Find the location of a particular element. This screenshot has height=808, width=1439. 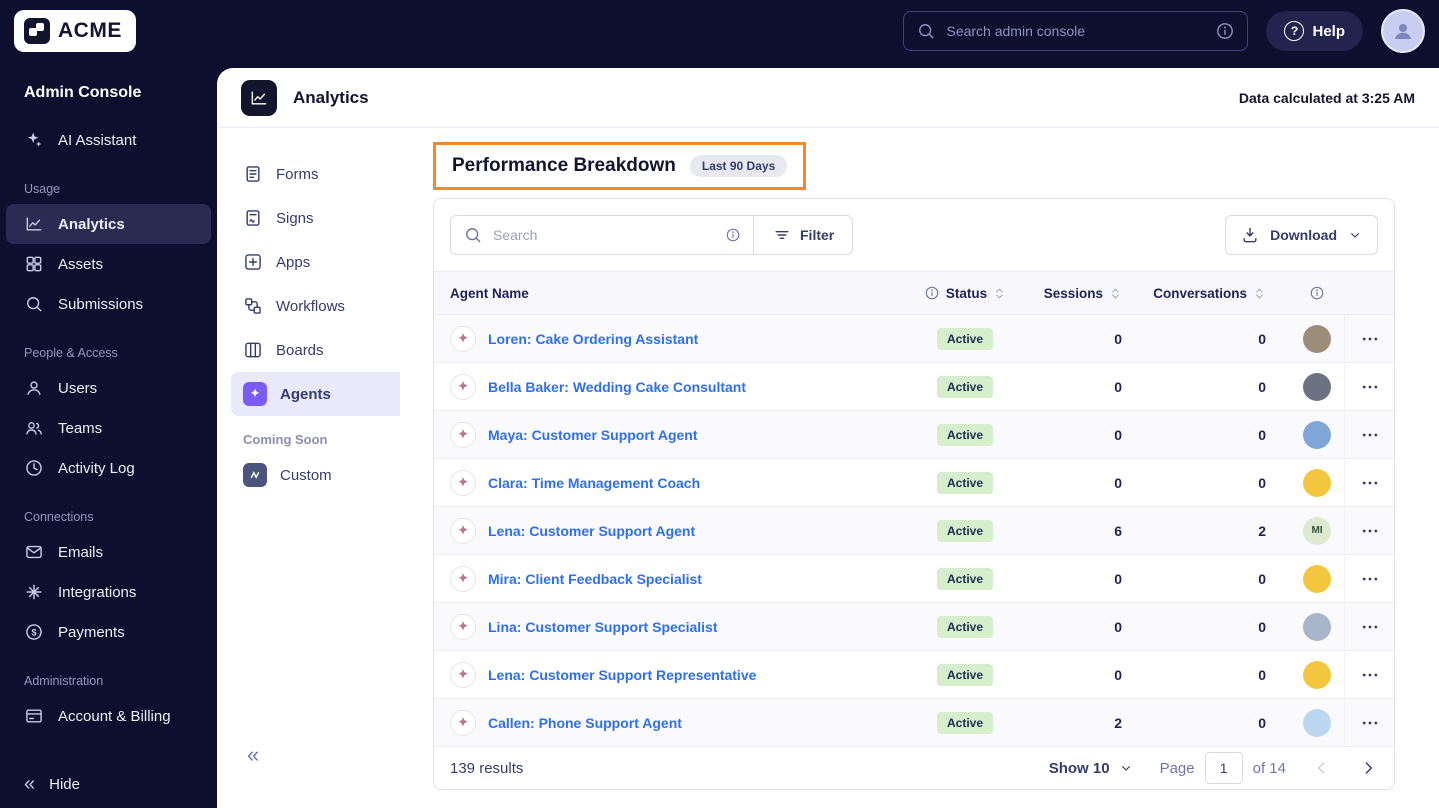

table-search is located at coordinates (602, 235).